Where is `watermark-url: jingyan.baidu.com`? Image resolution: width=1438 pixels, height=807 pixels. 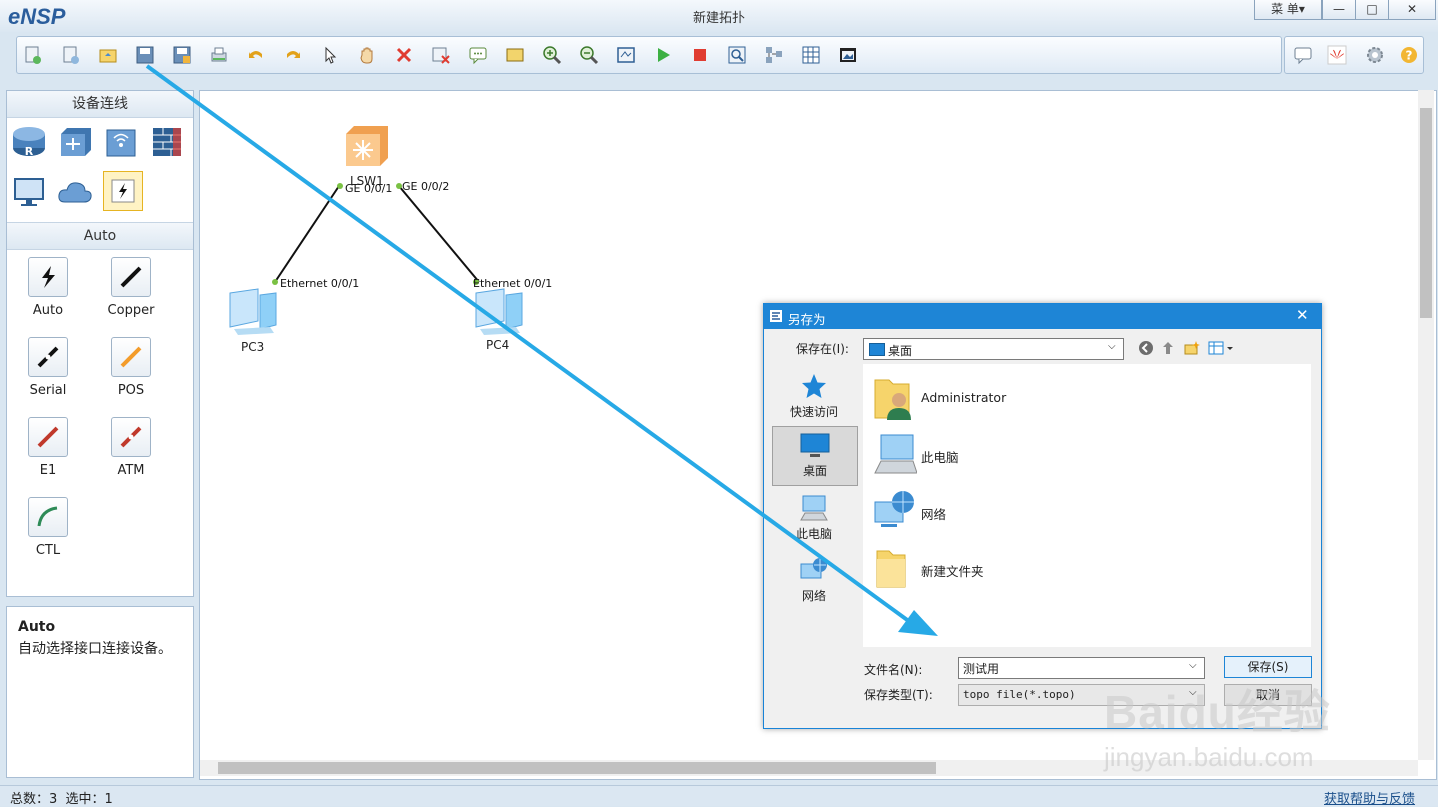 watermark-url: jingyan.baidu.com is located at coordinates (1209, 757).